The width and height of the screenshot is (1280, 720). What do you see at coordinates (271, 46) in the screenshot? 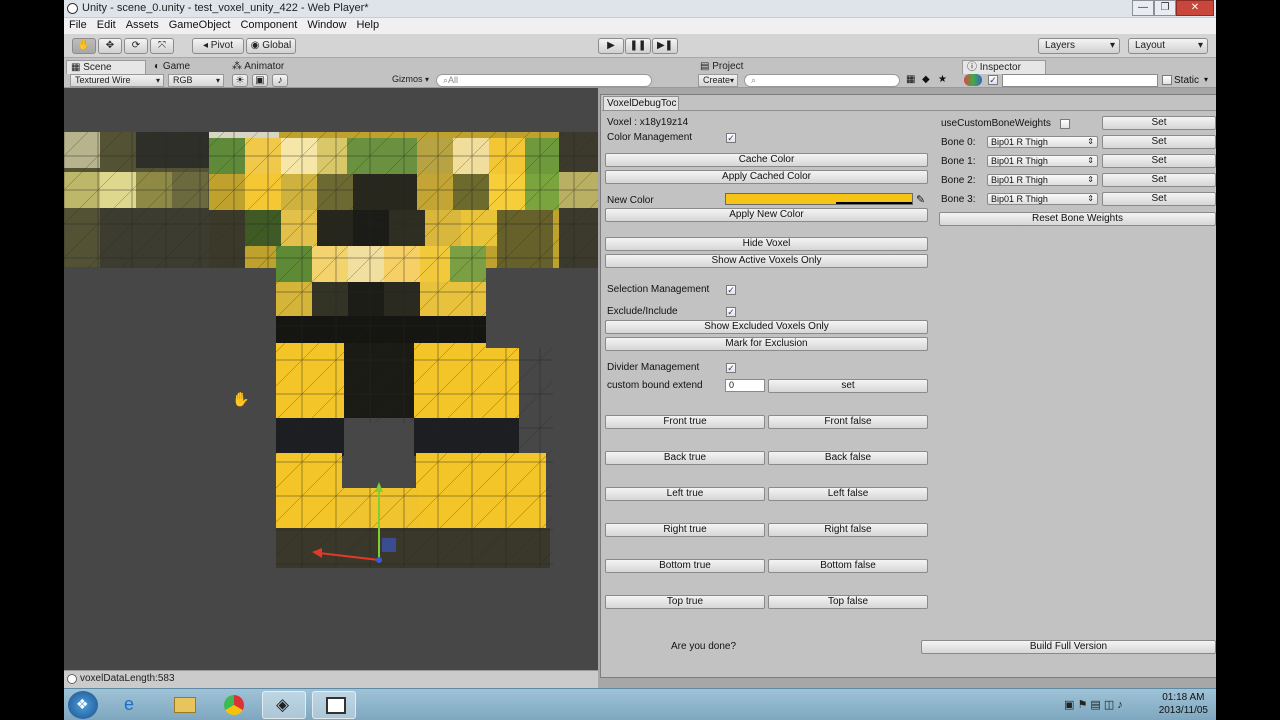
I see `global-button: ◉ Global` at bounding box center [271, 46].